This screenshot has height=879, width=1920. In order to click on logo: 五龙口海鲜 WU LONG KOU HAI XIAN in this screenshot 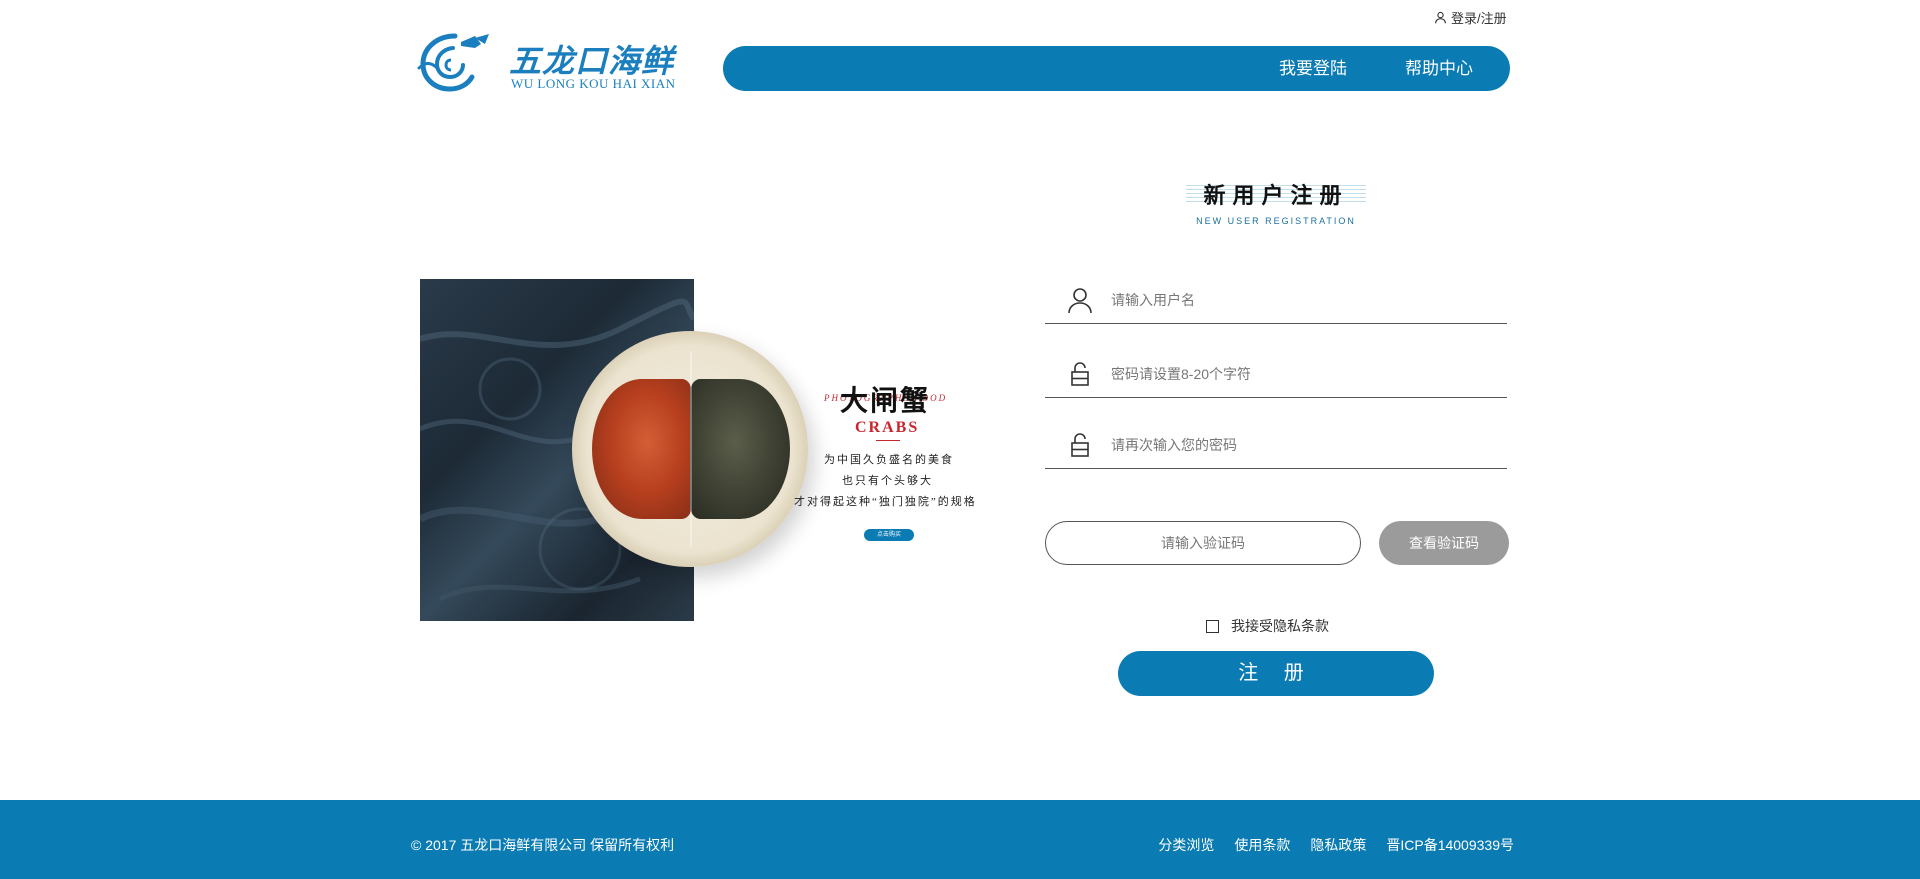, I will do `click(545, 63)`.